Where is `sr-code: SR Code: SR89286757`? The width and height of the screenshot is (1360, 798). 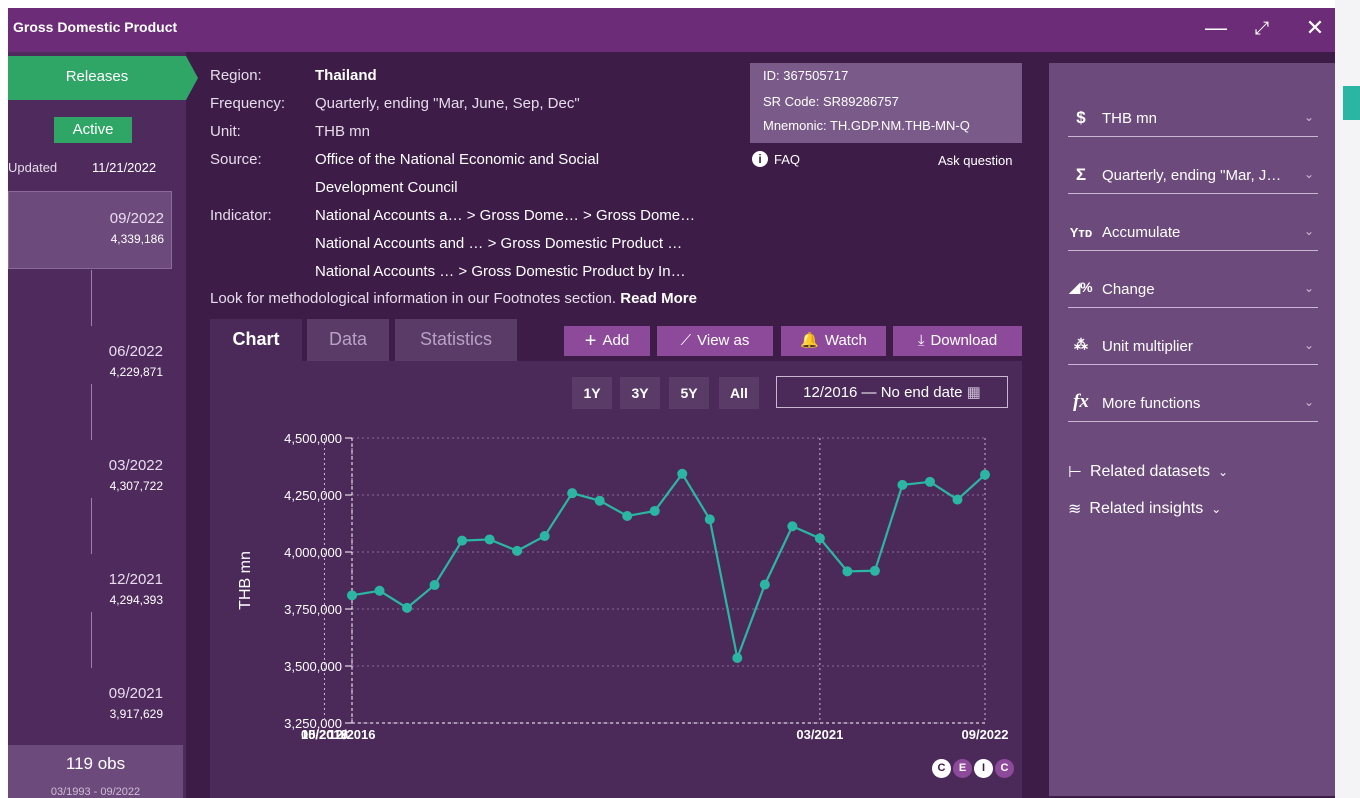 sr-code: SR Code: SR89286757 is located at coordinates (831, 101).